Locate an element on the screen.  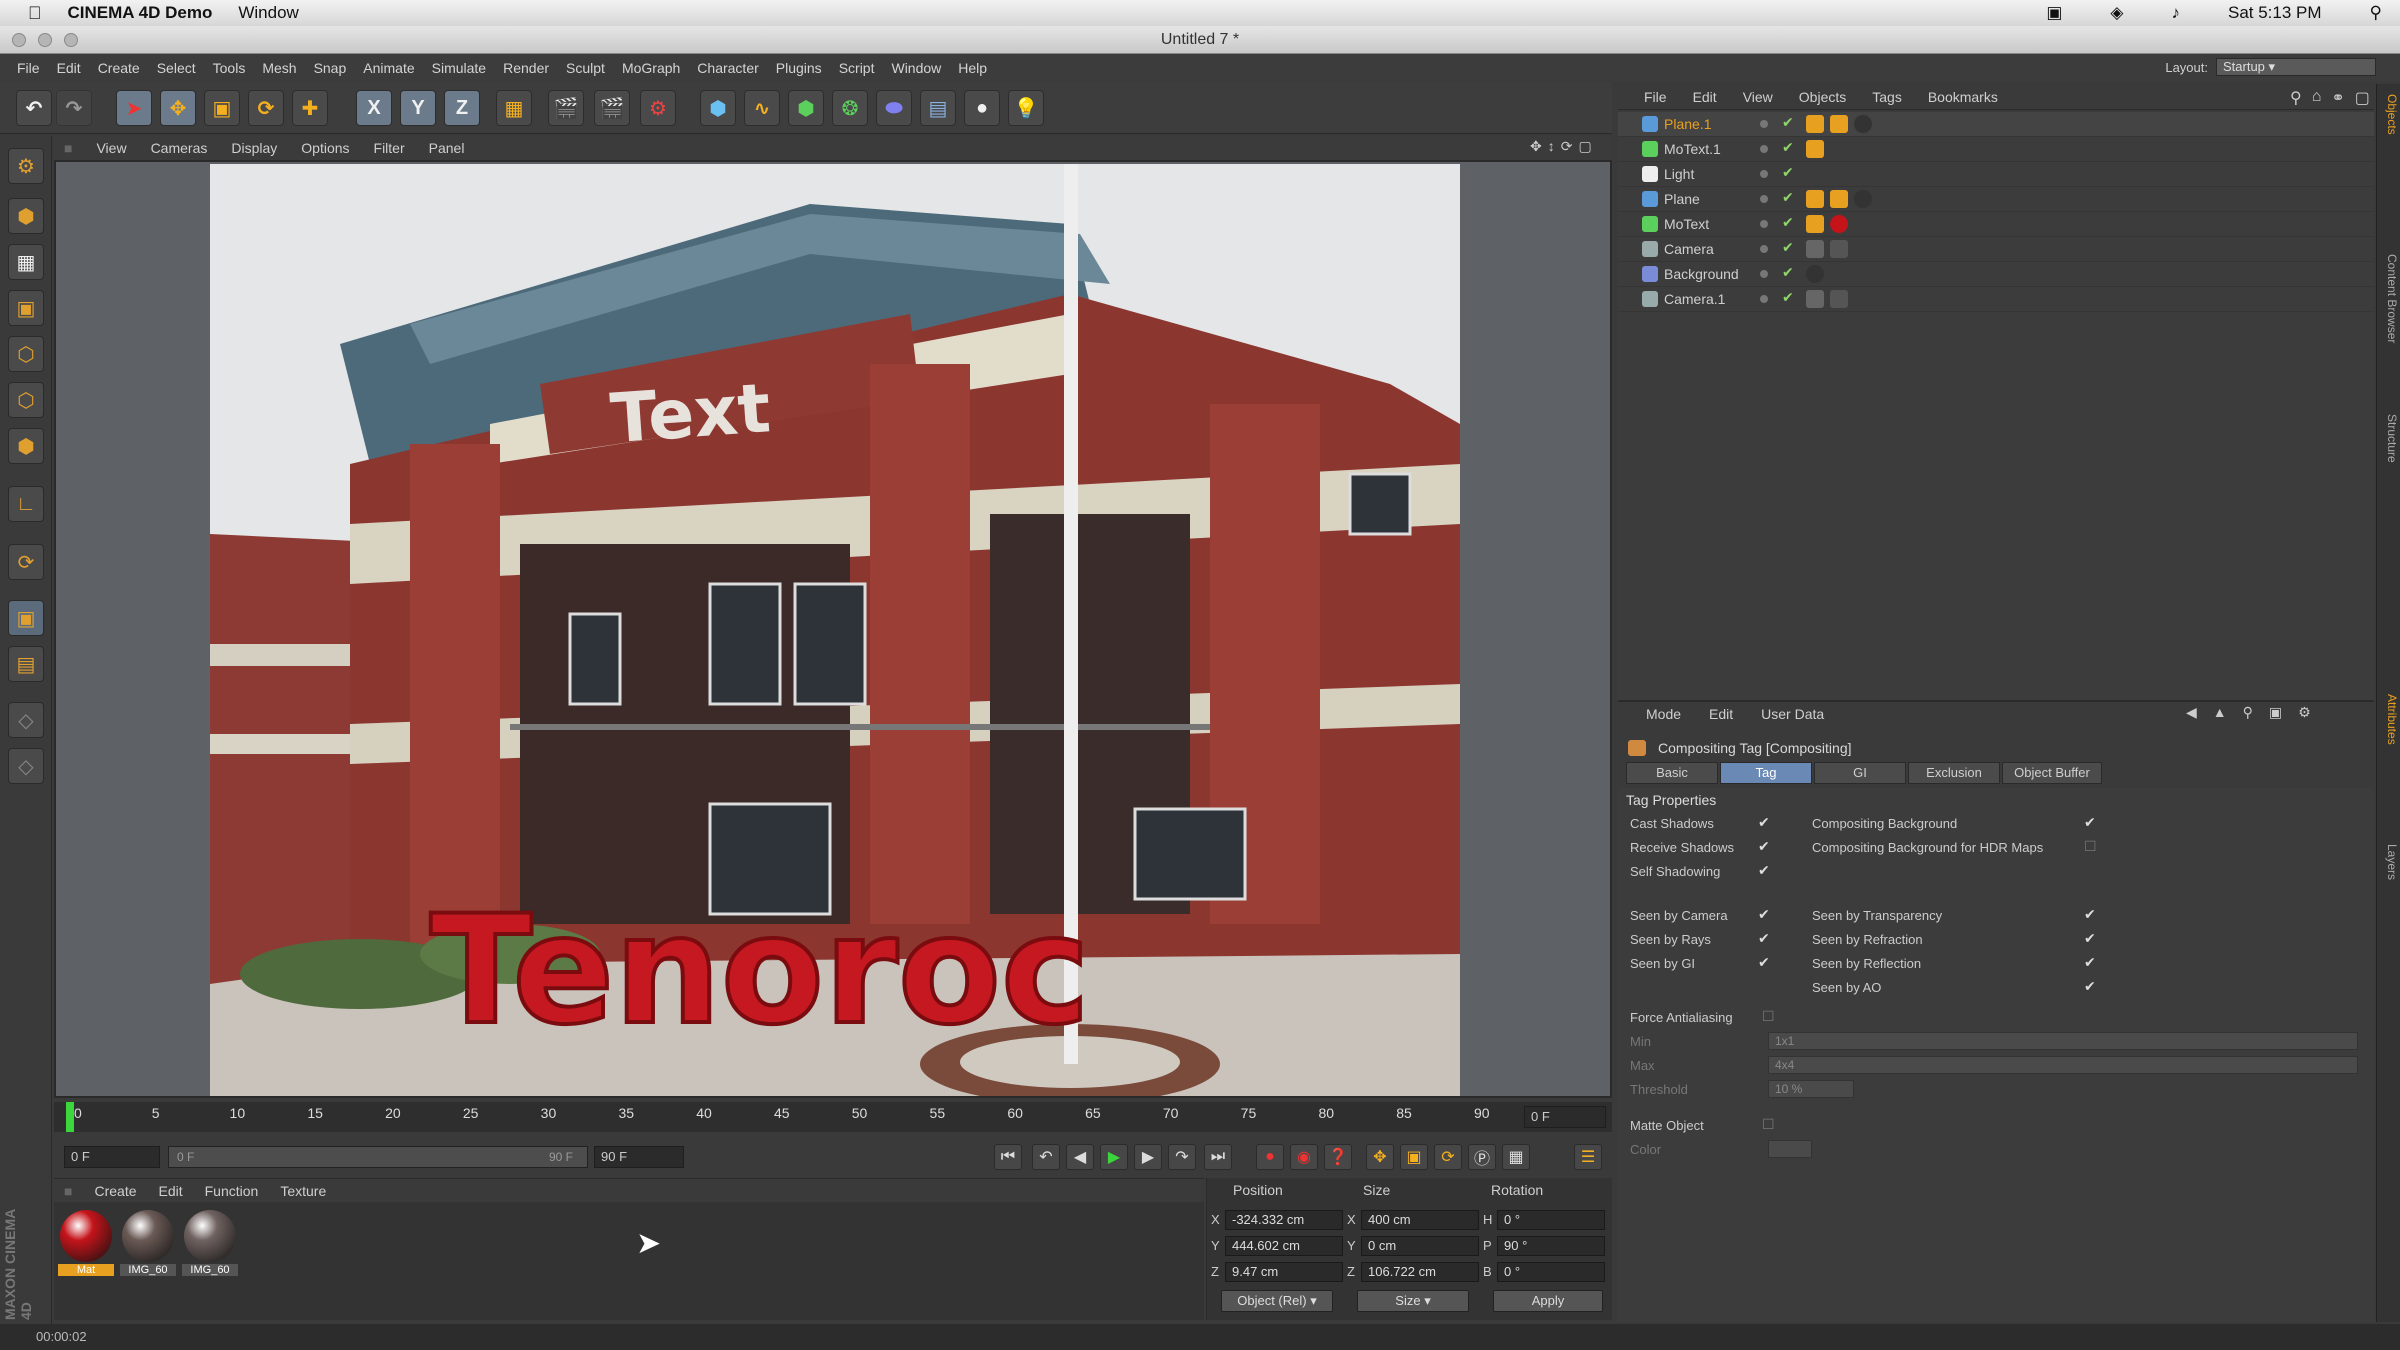
tab-gi: GI is located at coordinates (1860, 773).